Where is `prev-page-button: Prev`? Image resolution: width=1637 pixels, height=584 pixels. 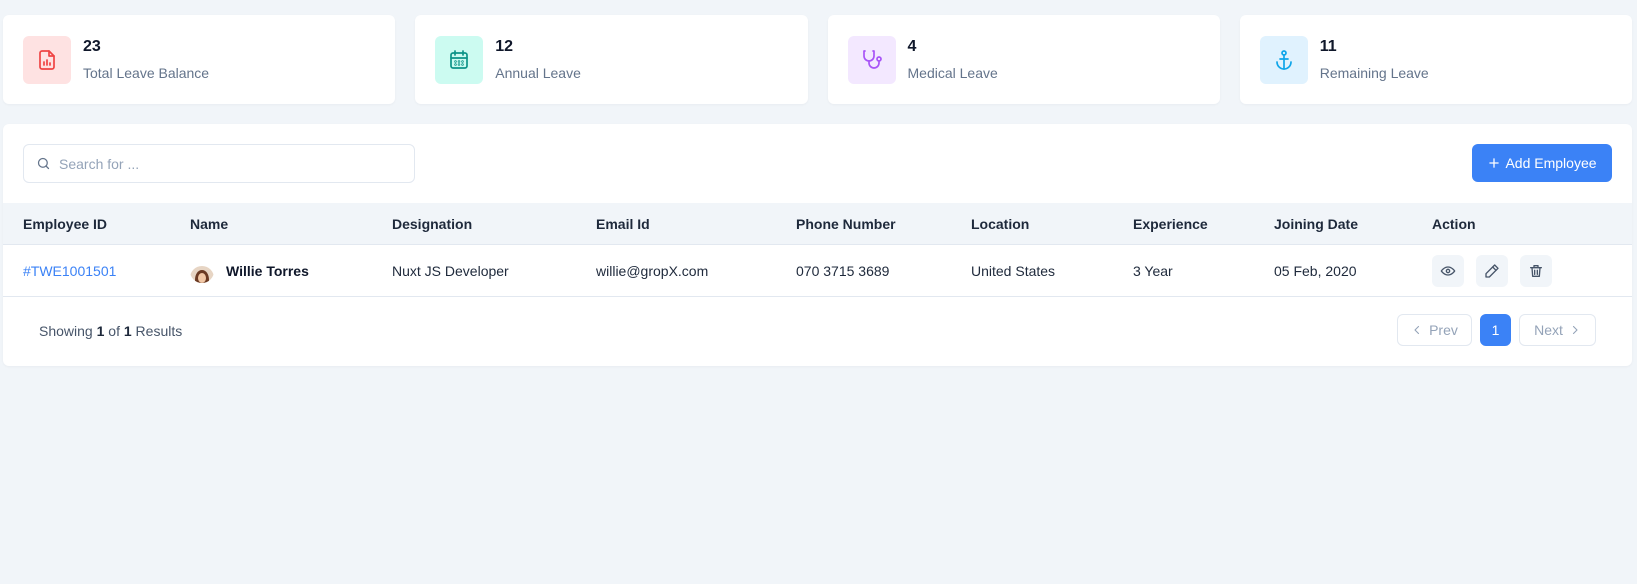 prev-page-button: Prev is located at coordinates (1434, 330).